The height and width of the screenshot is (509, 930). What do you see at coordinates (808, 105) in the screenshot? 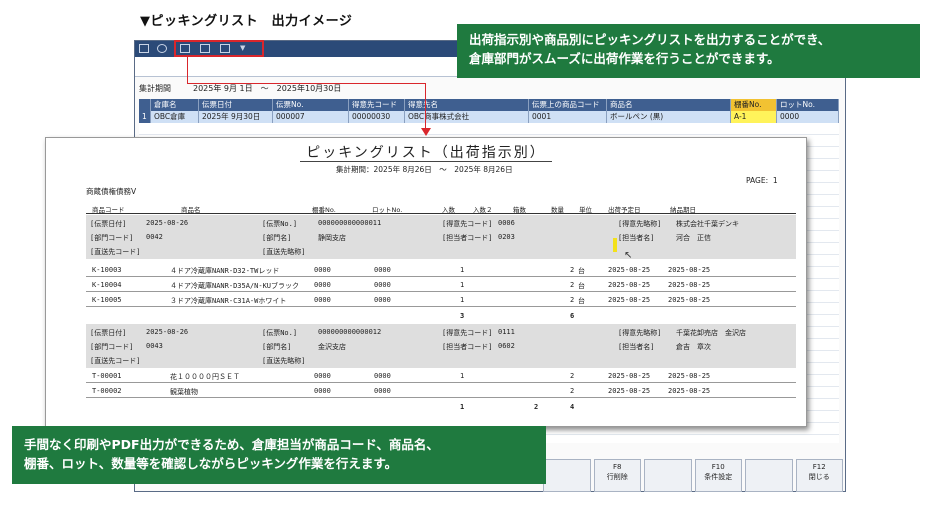
I see `grid-header: ロットNo.` at bounding box center [808, 105].